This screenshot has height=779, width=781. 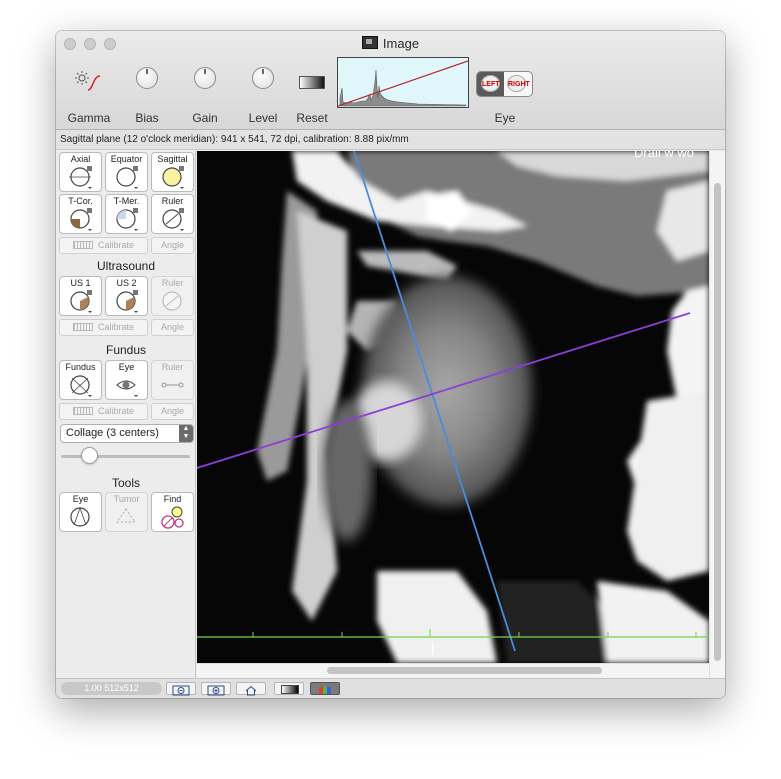 What do you see at coordinates (717, 422) in the screenshot?
I see `vertical-scroll-thumb` at bounding box center [717, 422].